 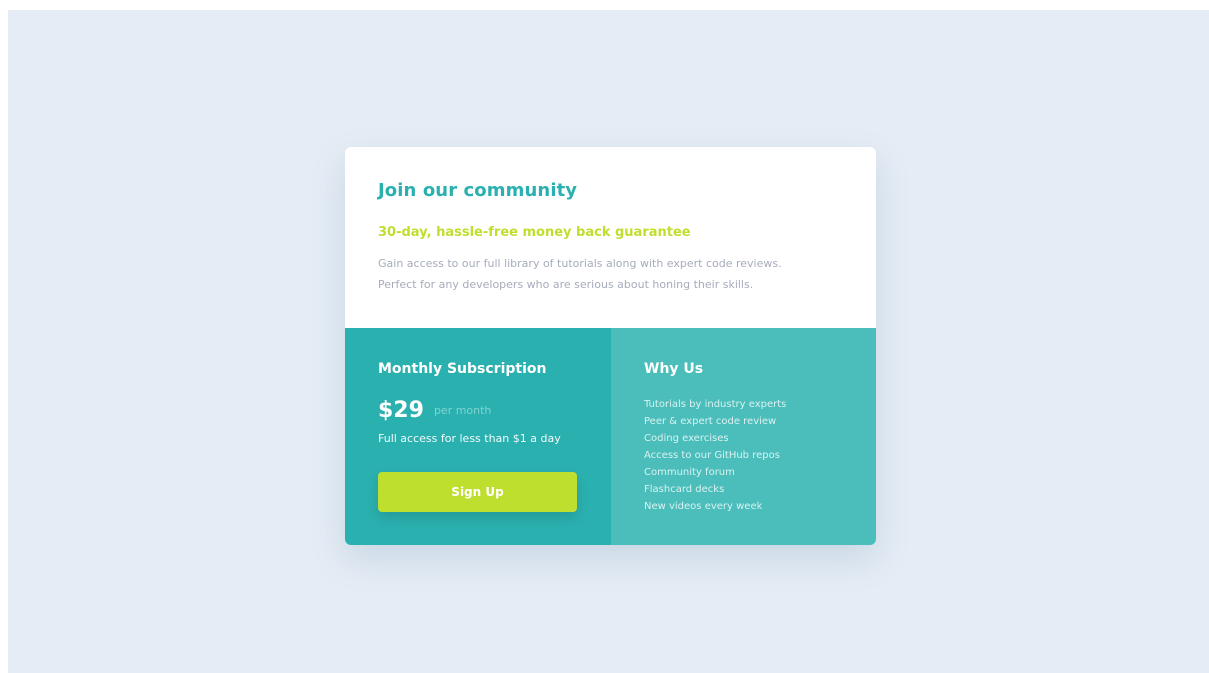 What do you see at coordinates (534, 232) in the screenshot?
I see `guarantee-text: 30-day, hassle-free money back guarantee` at bounding box center [534, 232].